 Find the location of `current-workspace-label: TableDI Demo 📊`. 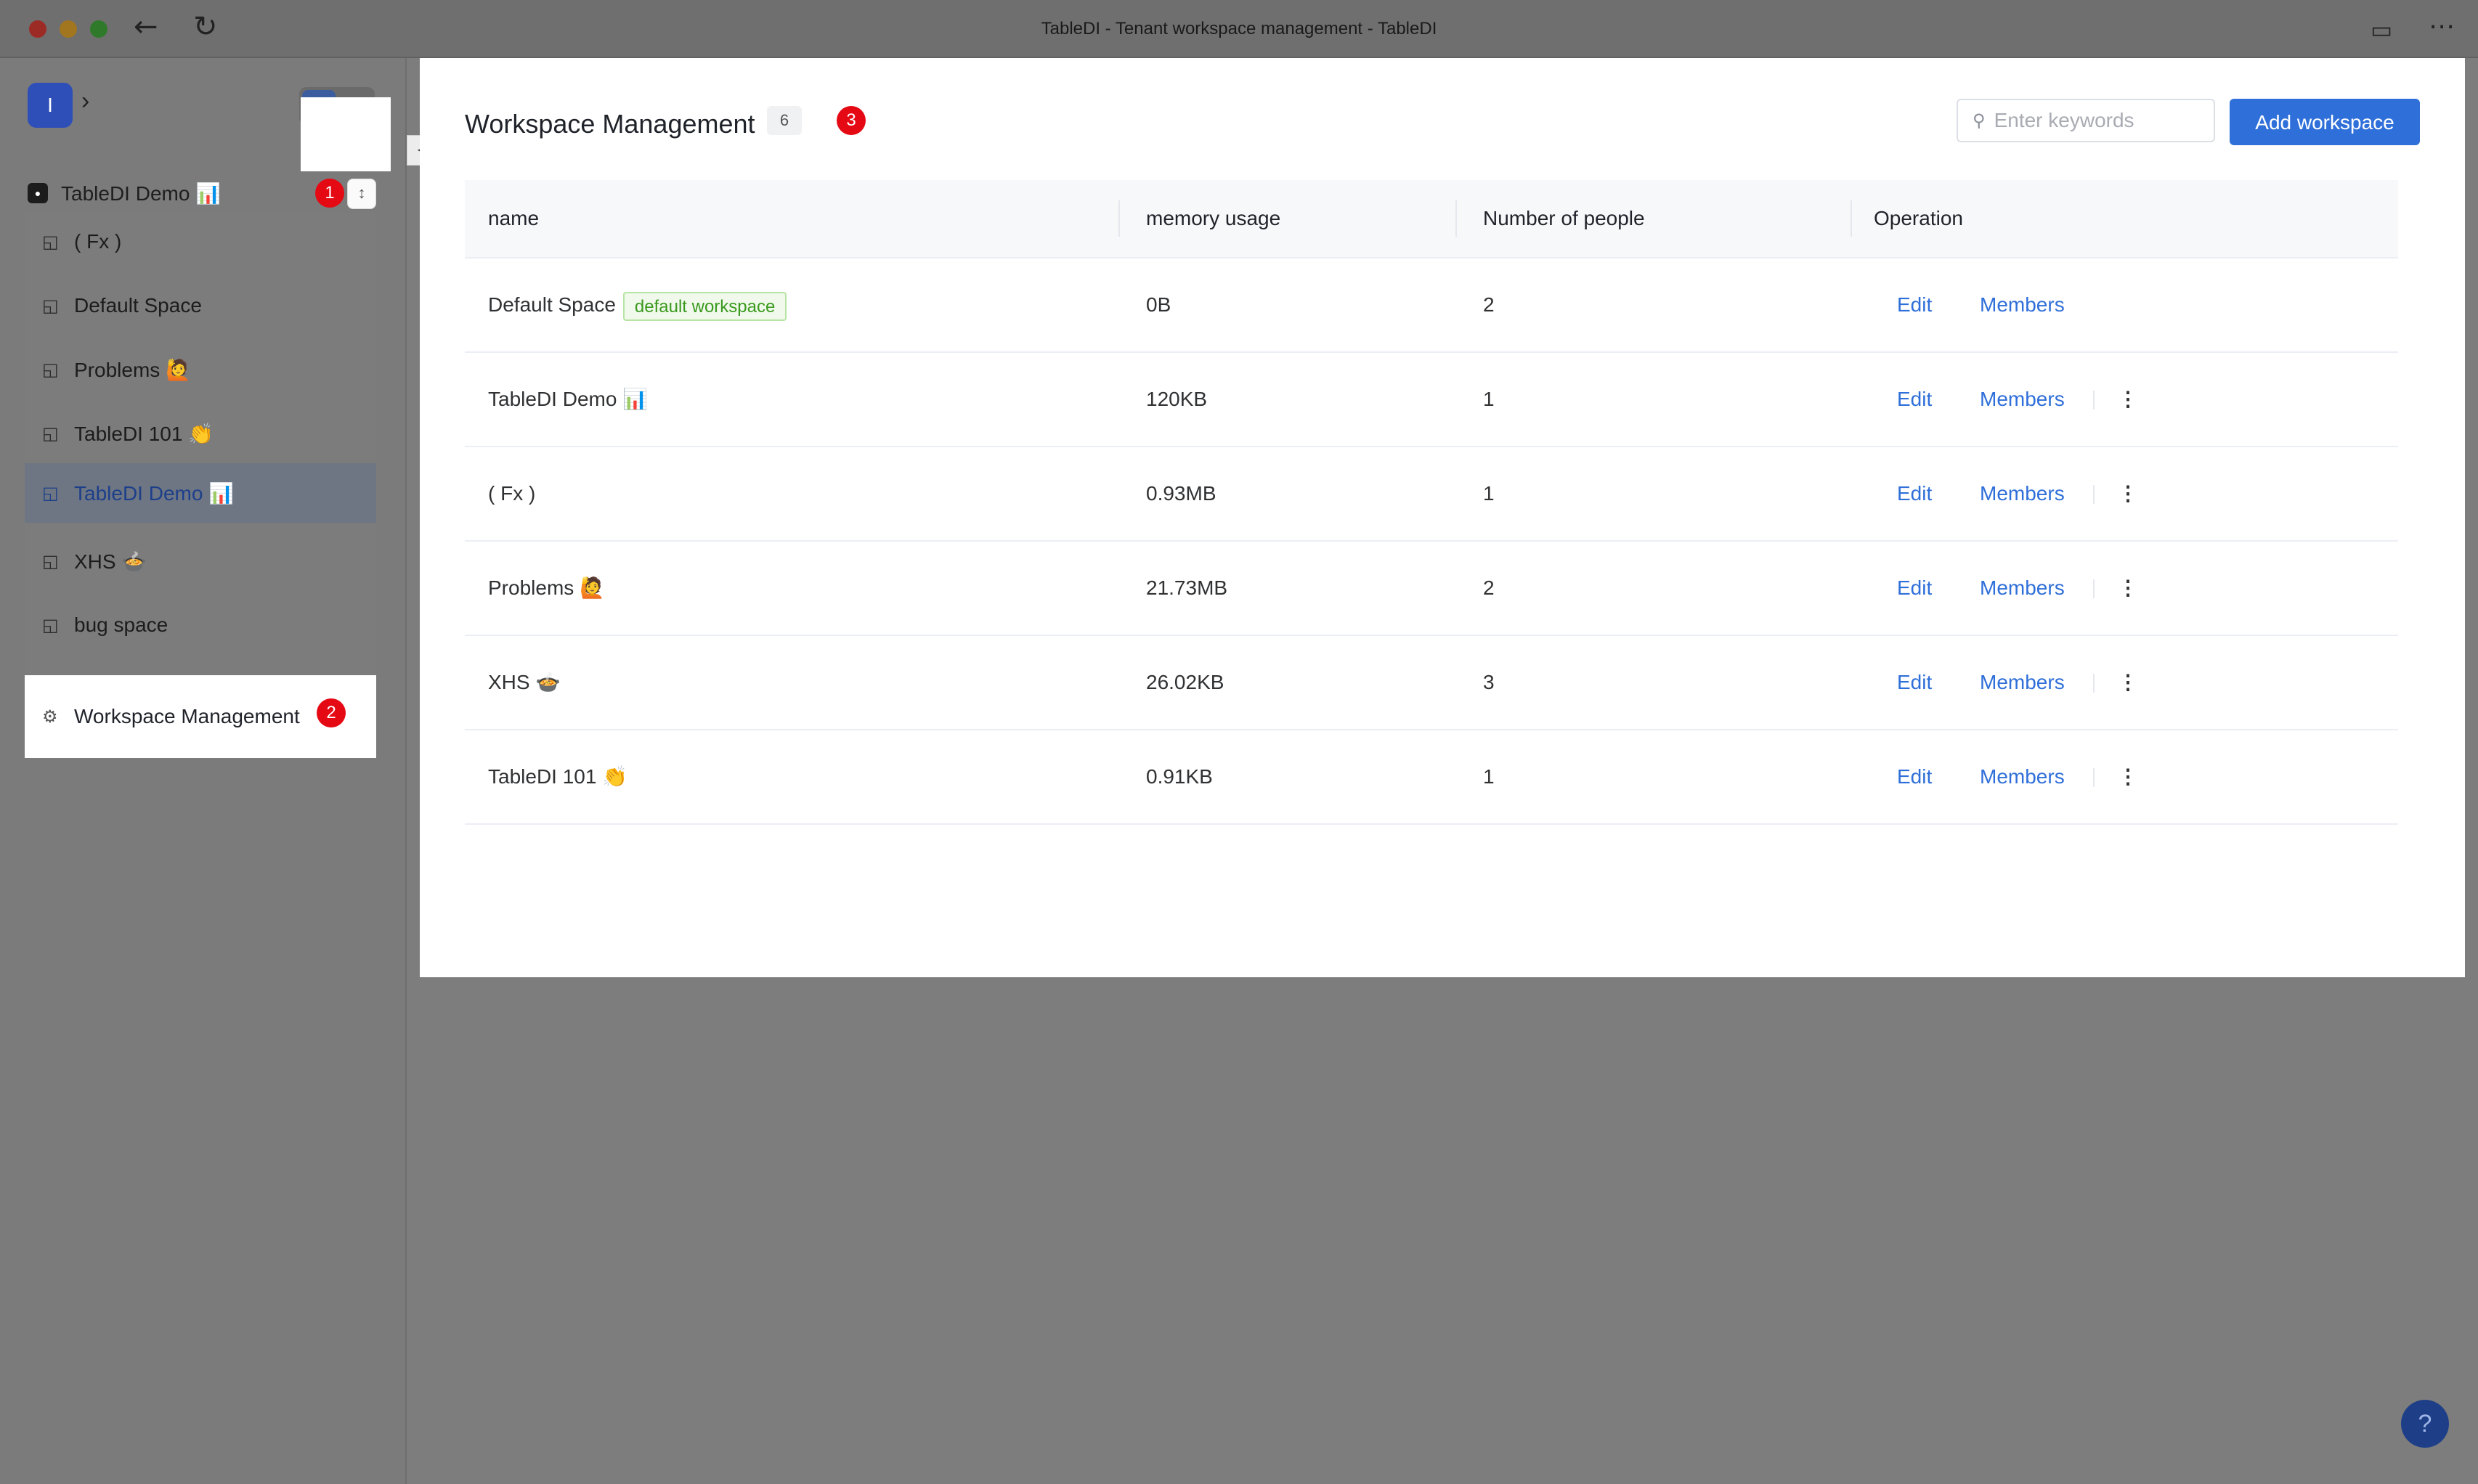

current-workspace-label: TableDI Demo 📊 is located at coordinates (141, 193).